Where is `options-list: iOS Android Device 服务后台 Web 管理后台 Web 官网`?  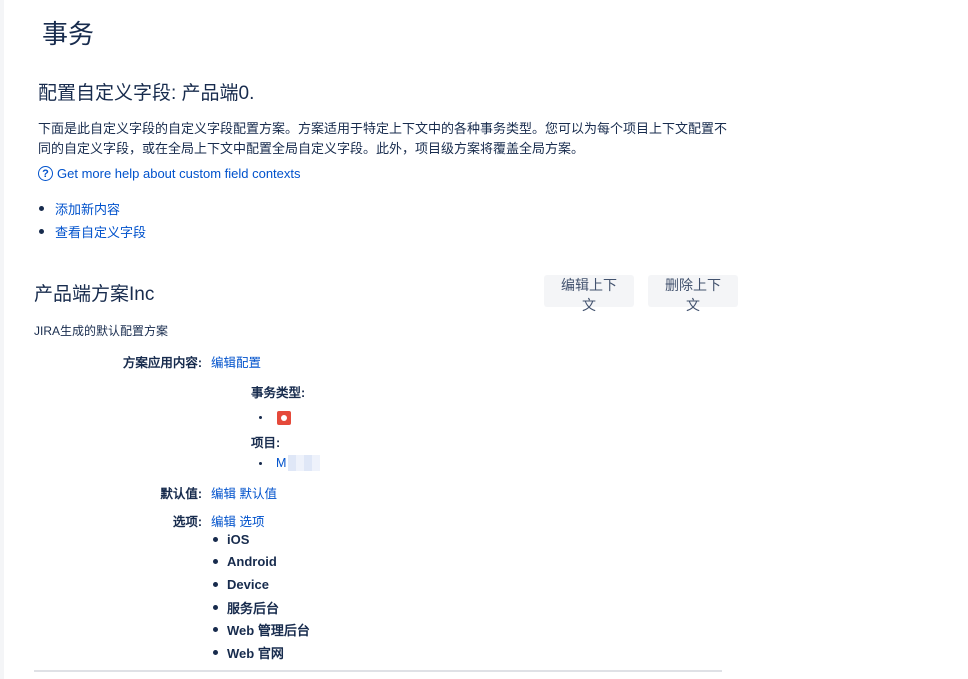 options-list: iOS Android Device 服务后台 Web 管理后台 Web 官网 is located at coordinates (261, 596).